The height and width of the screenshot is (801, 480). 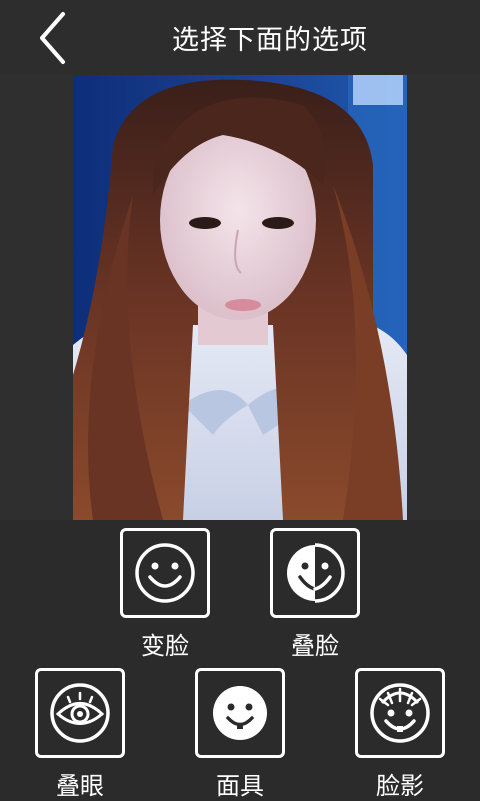 I want to click on option-label: 叠眼, so click(x=80, y=786).